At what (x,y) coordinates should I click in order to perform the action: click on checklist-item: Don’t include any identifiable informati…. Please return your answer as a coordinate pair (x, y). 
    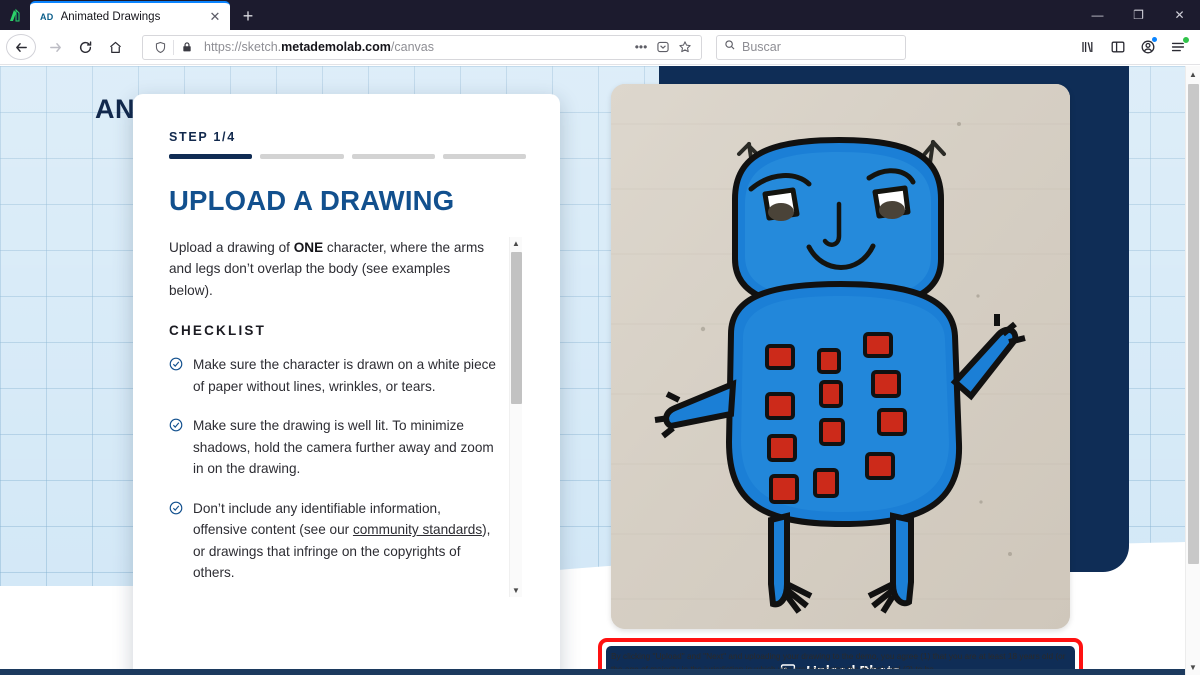
    Looking at the image, I should click on (332, 541).